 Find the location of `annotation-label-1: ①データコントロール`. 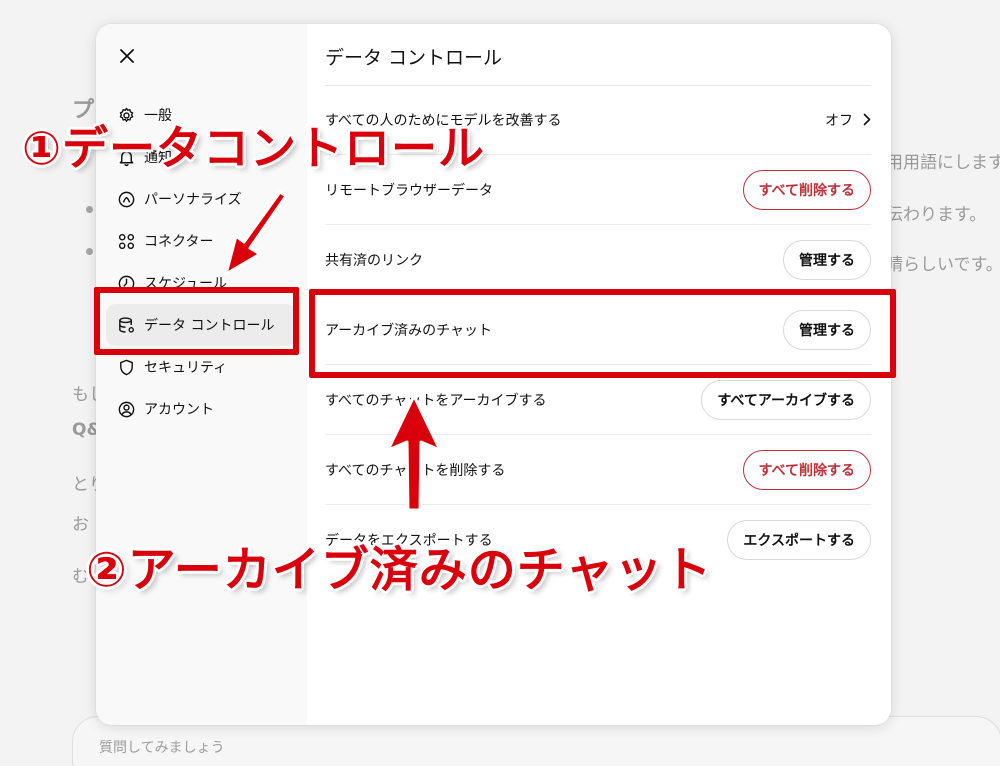

annotation-label-1: ①データコントロール is located at coordinates (253, 148).